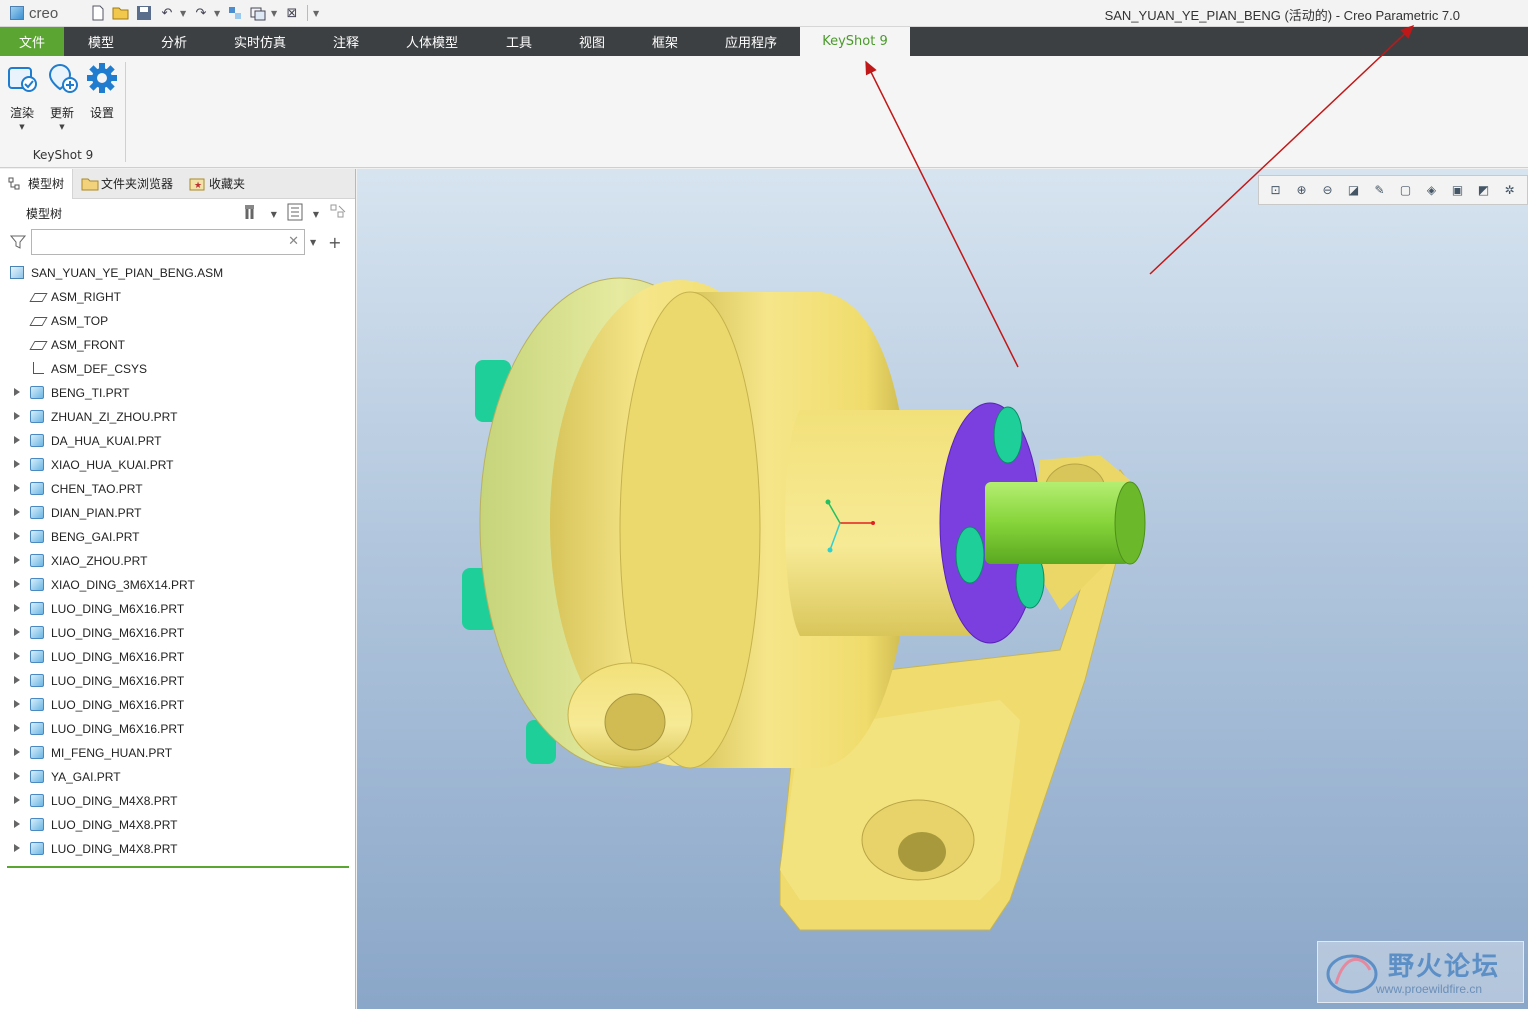 Image resolution: width=1528 pixels, height=1009 pixels. Describe the element at coordinates (178, 585) in the screenshot. I see `tree-item: XIAO_DING_3M6X14.PRT` at that location.